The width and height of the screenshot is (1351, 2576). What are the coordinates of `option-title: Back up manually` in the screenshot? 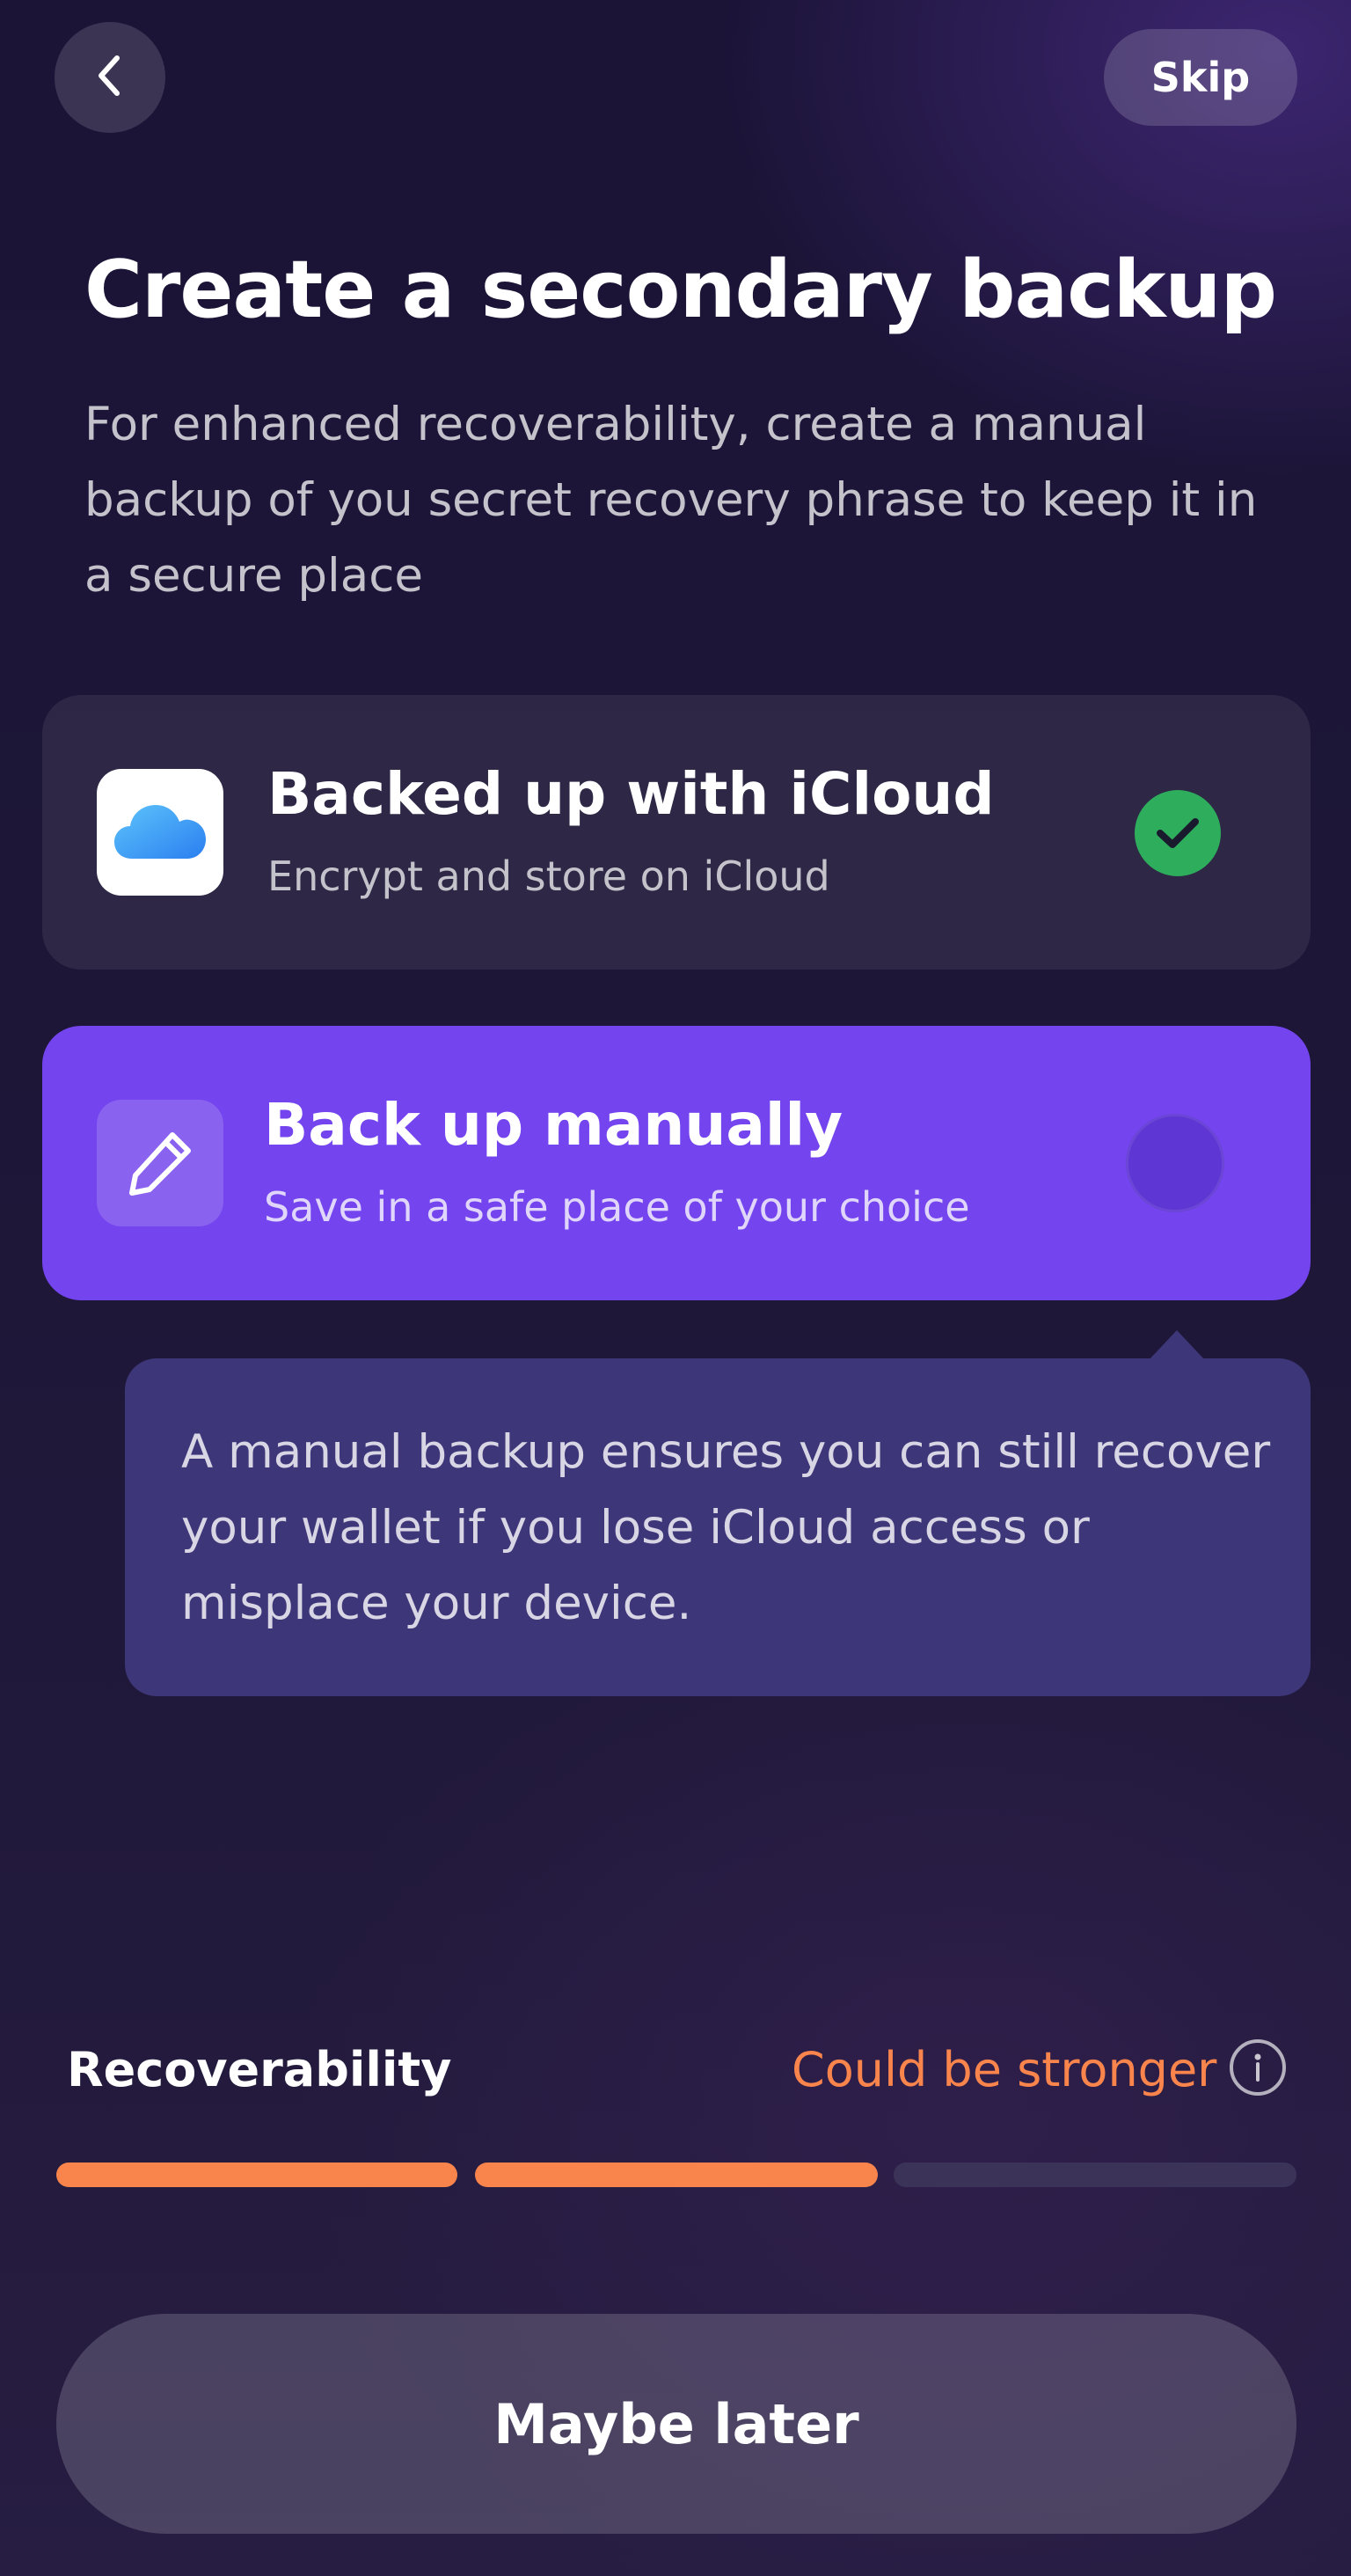 It's located at (553, 1125).